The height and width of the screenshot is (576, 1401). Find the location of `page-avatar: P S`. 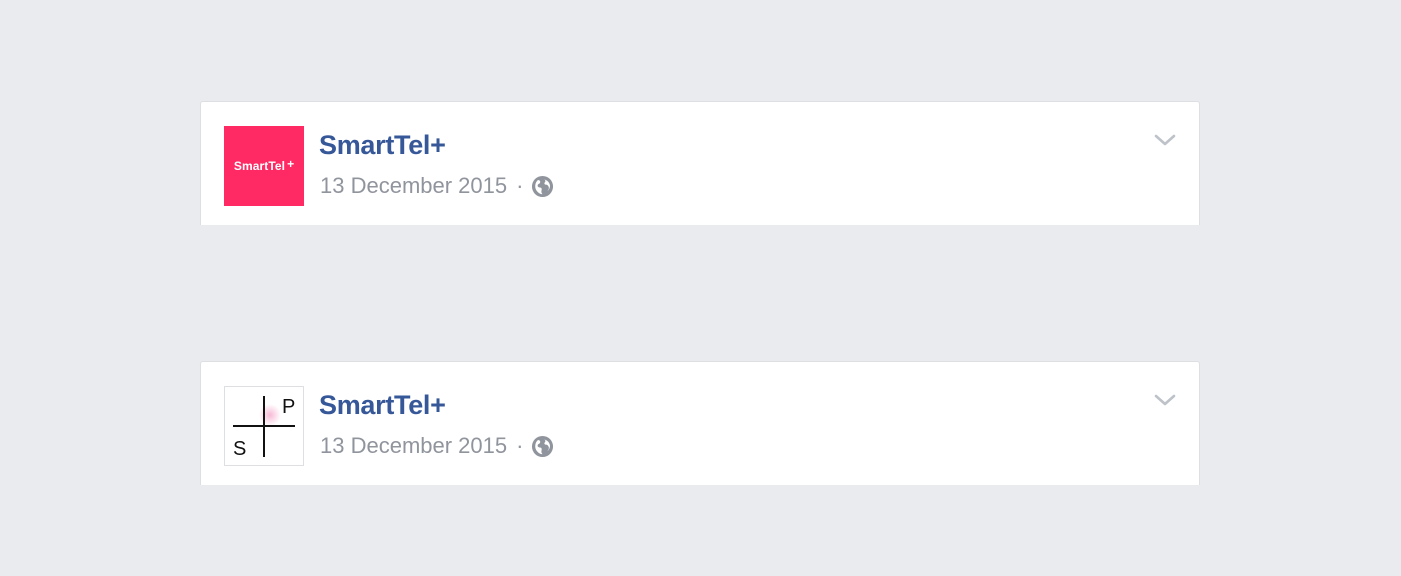

page-avatar: P S is located at coordinates (264, 426).